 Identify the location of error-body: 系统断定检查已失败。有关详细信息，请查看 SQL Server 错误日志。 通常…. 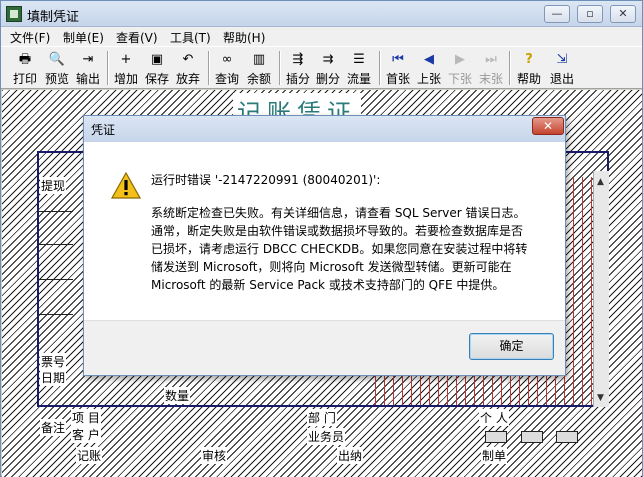
(339, 249).